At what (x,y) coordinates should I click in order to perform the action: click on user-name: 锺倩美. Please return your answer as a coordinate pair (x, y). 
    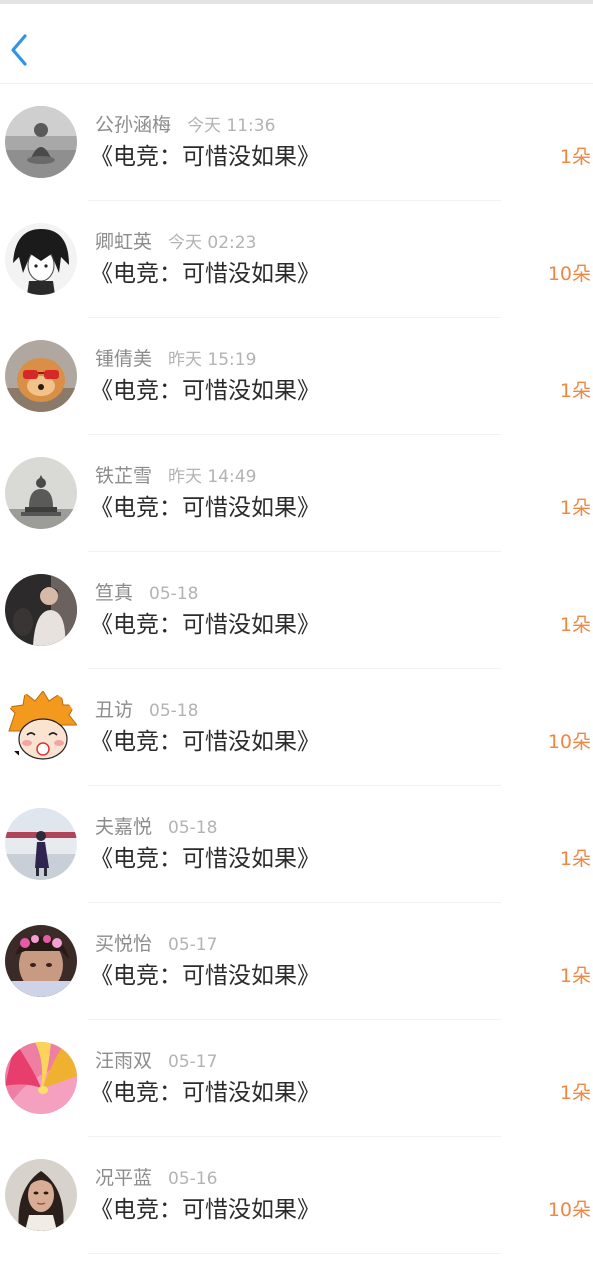
    Looking at the image, I should click on (124, 359).